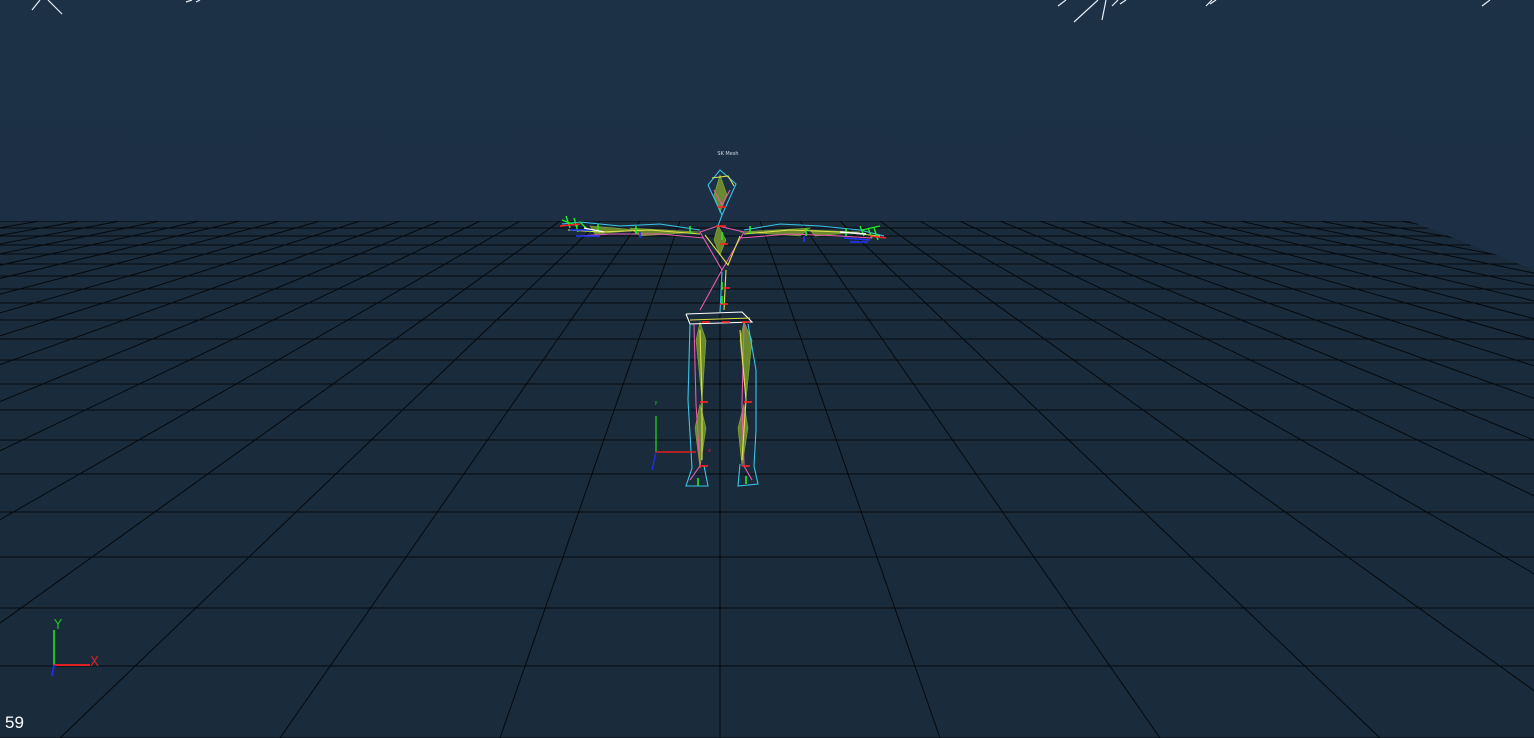 The width and height of the screenshot is (1534, 738). Describe the element at coordinates (57, 625) in the screenshot. I see `axis-y-label: Y` at that location.